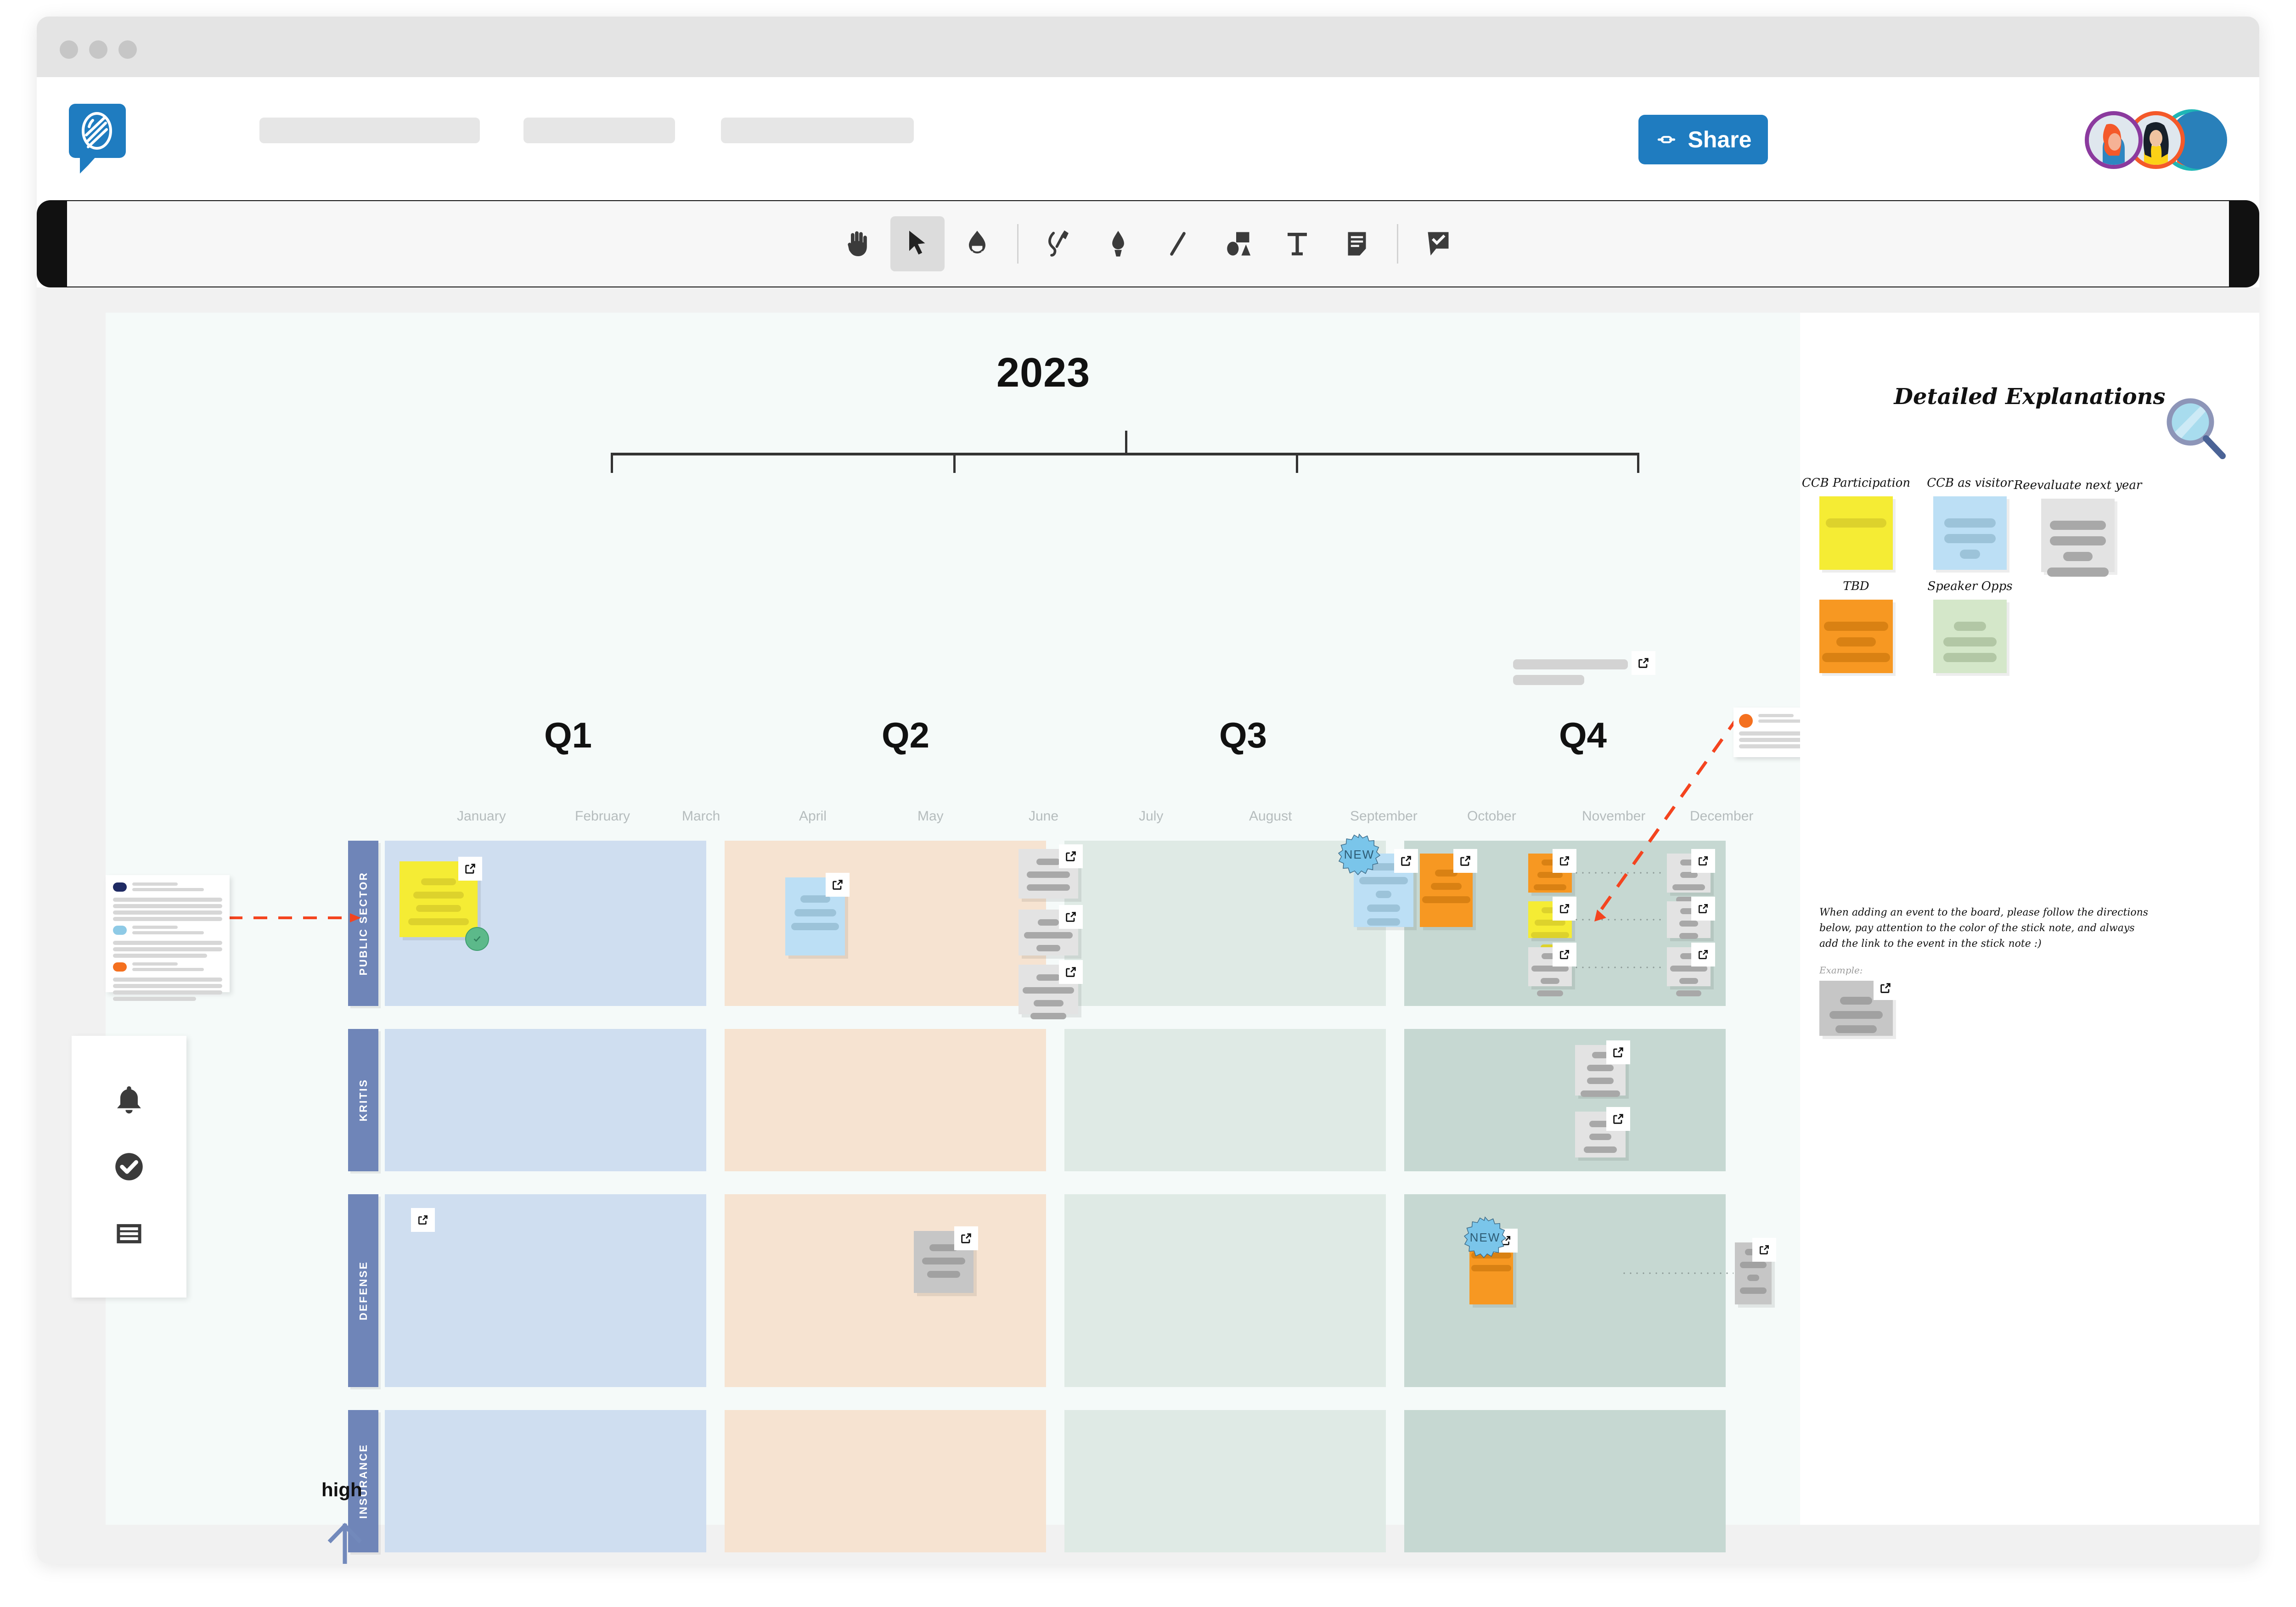 The image size is (2296, 1607). Describe the element at coordinates (1584, 671) in the screenshot. I see `collapsed-note-top` at that location.